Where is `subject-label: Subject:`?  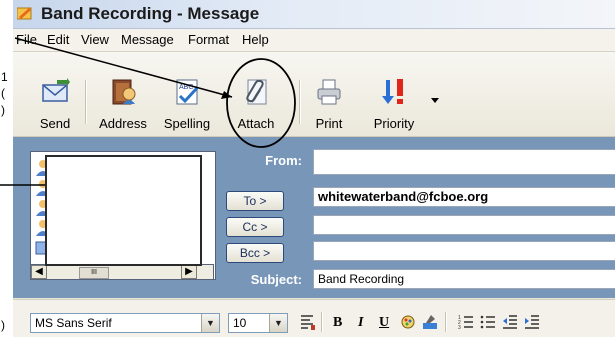 subject-label: Subject: is located at coordinates (276, 279).